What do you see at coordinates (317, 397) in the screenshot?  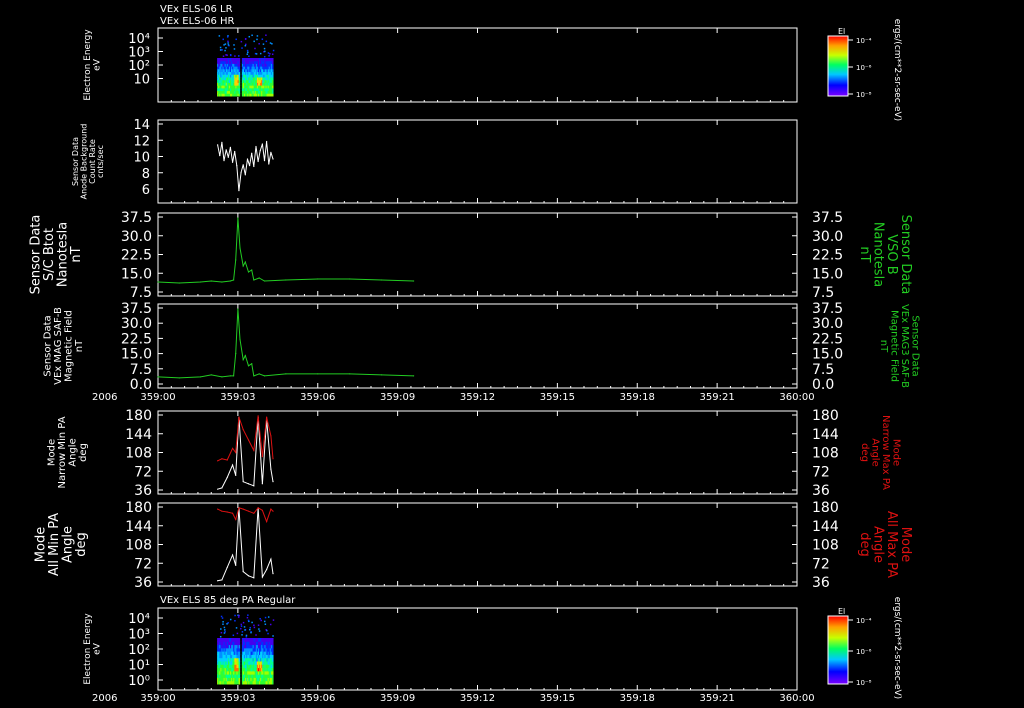 I see `x-tick-label: 359:06` at bounding box center [317, 397].